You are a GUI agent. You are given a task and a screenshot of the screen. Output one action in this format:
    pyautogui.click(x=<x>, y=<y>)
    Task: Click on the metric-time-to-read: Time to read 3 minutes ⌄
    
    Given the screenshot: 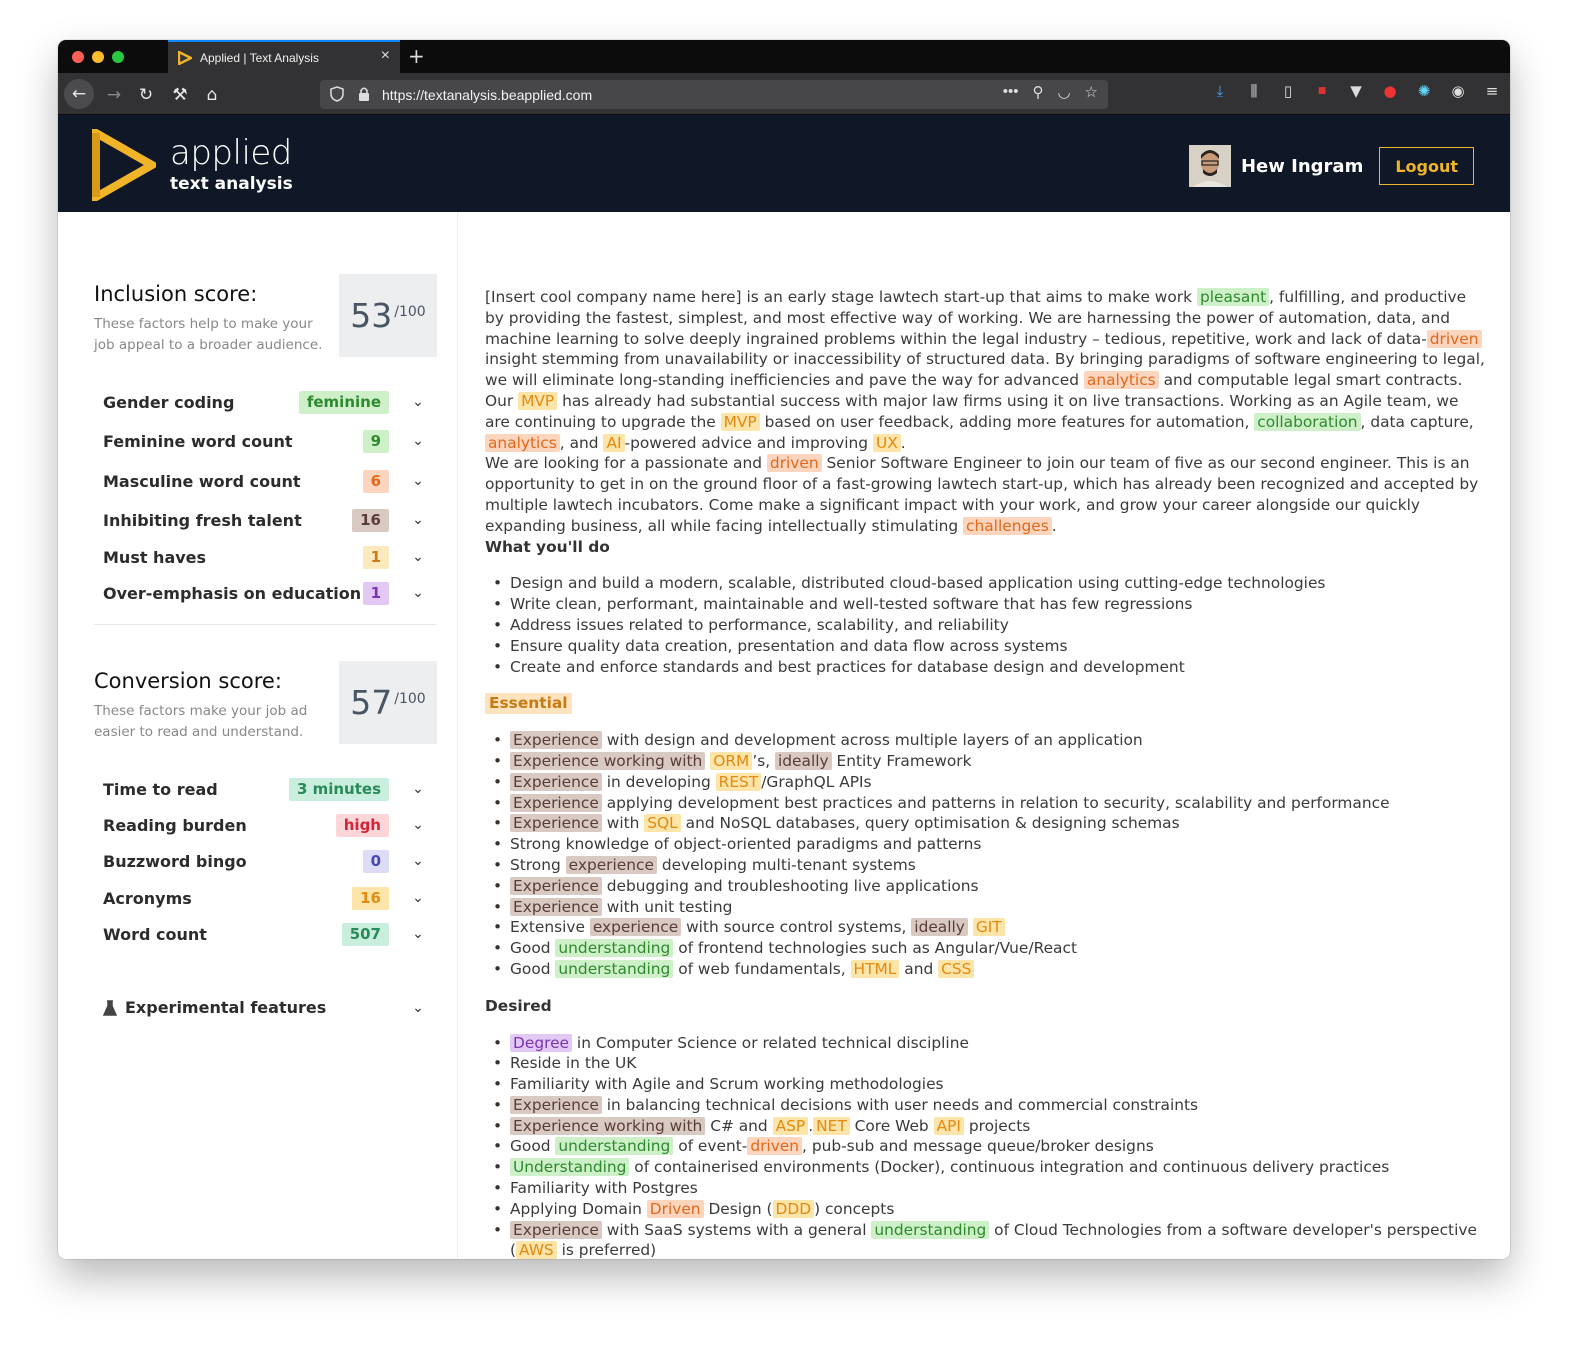 What is the action you would take?
    pyautogui.click(x=268, y=789)
    